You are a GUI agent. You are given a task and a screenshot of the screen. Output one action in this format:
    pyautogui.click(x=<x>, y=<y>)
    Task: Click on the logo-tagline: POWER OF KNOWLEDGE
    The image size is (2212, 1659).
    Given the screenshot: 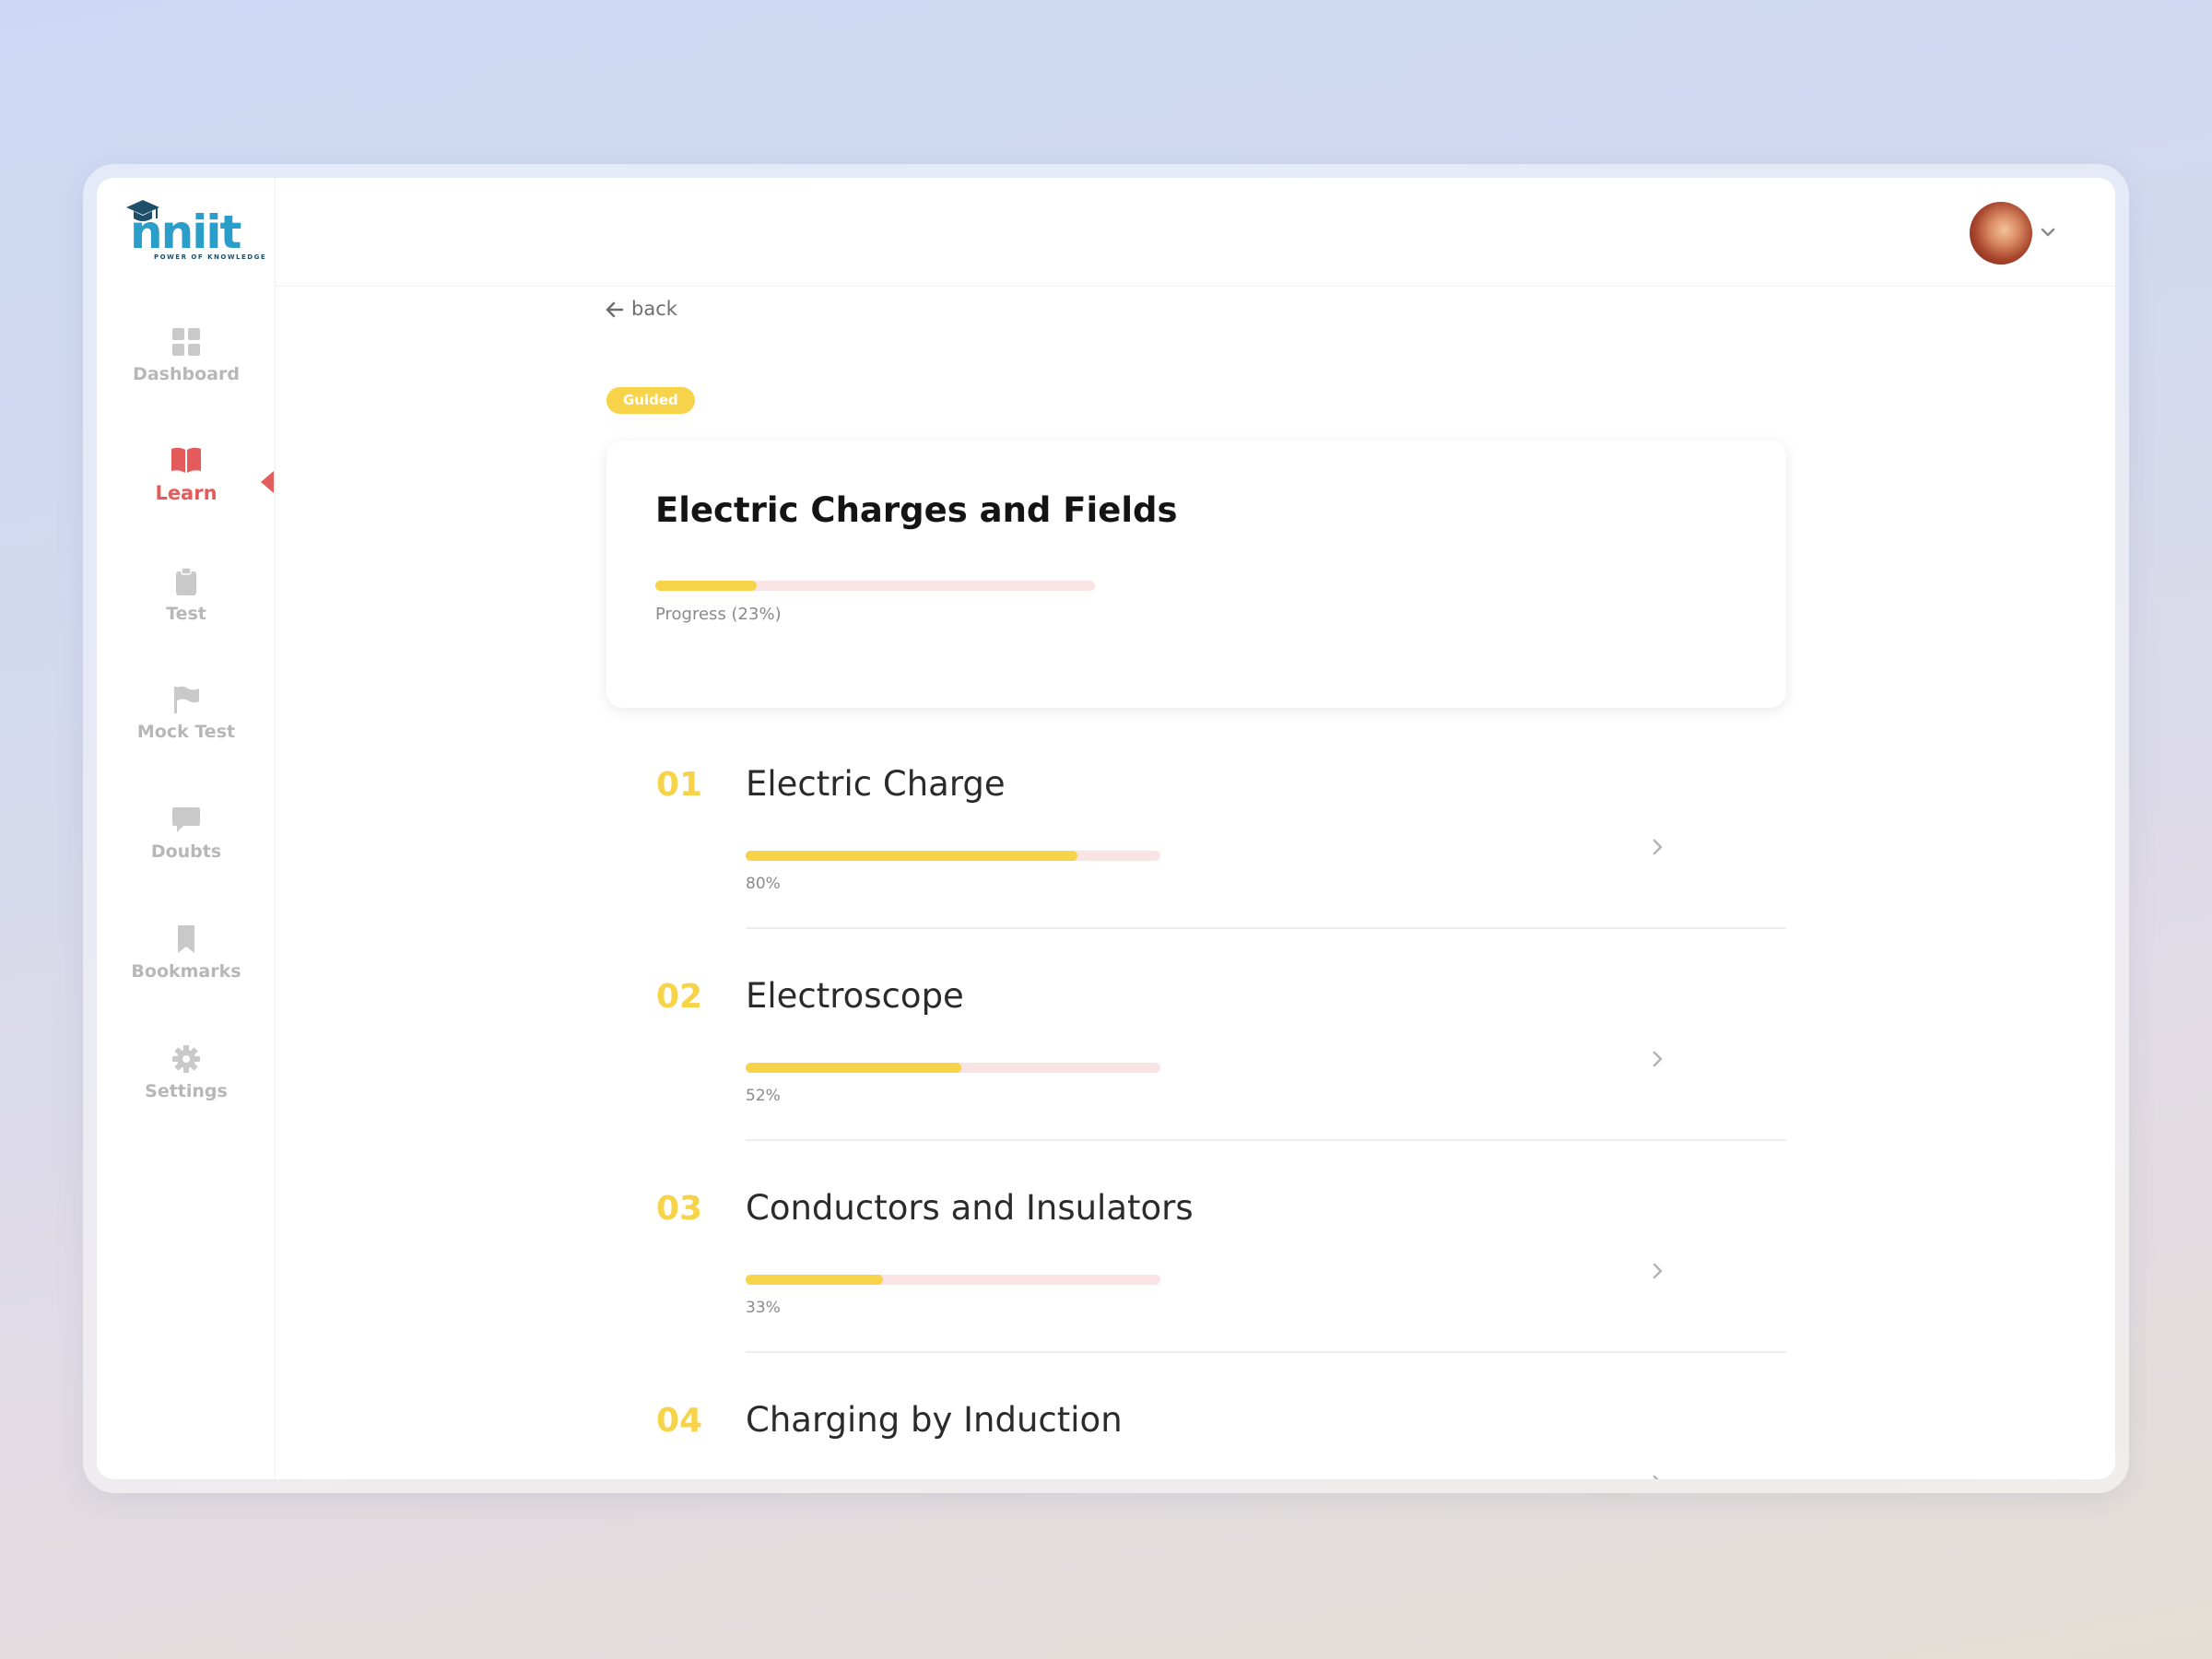 What is the action you would take?
    pyautogui.click(x=210, y=257)
    